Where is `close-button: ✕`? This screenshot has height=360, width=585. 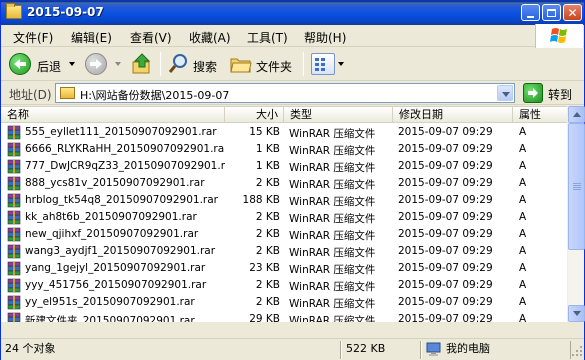
close-button: ✕ is located at coordinates (572, 12).